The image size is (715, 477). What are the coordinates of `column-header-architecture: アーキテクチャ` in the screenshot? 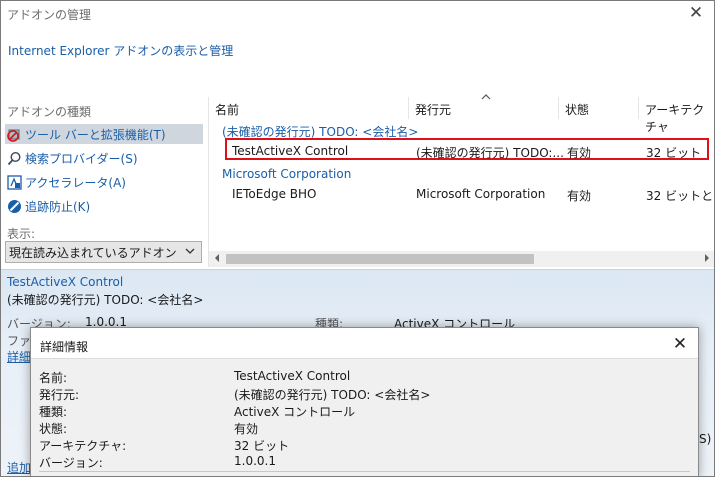 It's located at (676, 115).